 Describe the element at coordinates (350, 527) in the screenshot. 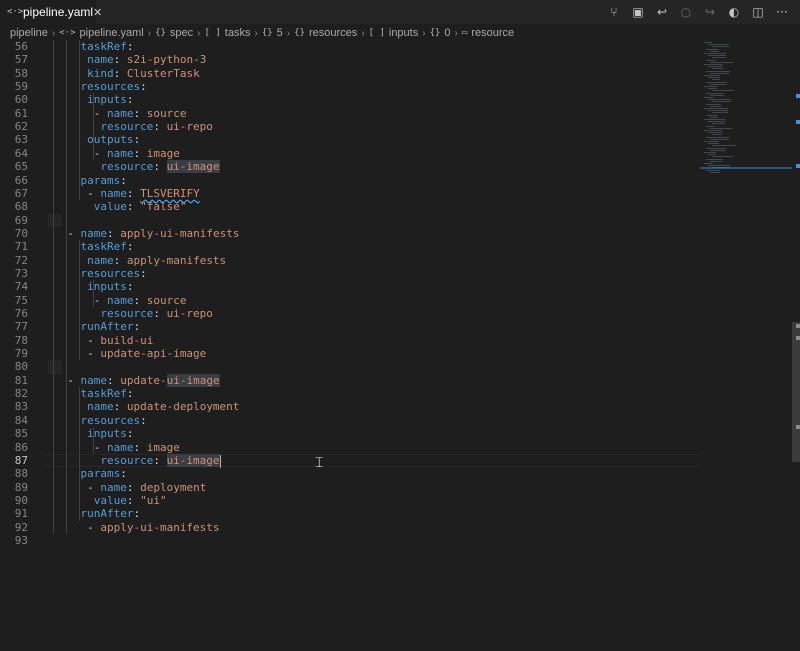

I see `code-line: 92 - apply-ui-manifests` at that location.